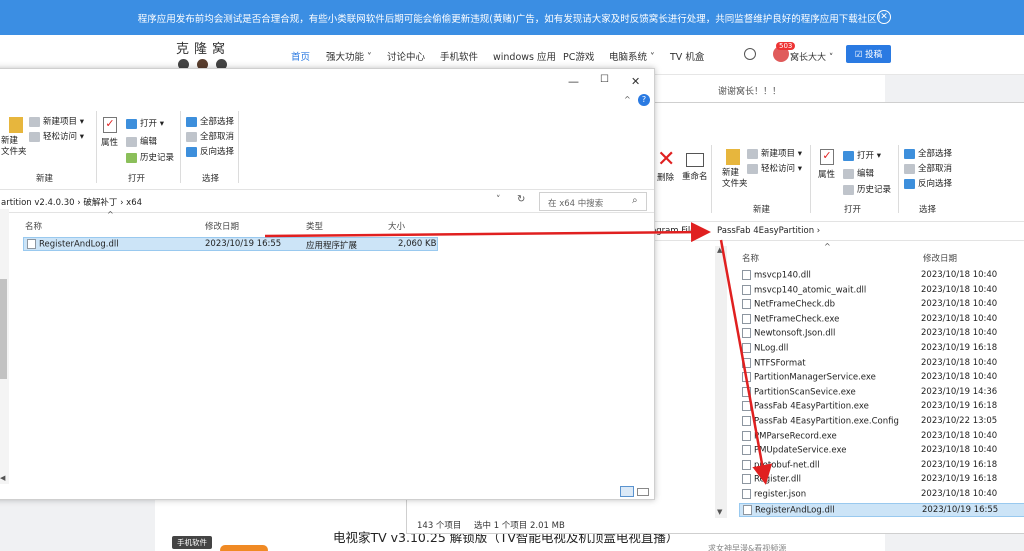  Describe the element at coordinates (349, 56) in the screenshot. I see `nav-features: 强大功能 ˅` at that location.